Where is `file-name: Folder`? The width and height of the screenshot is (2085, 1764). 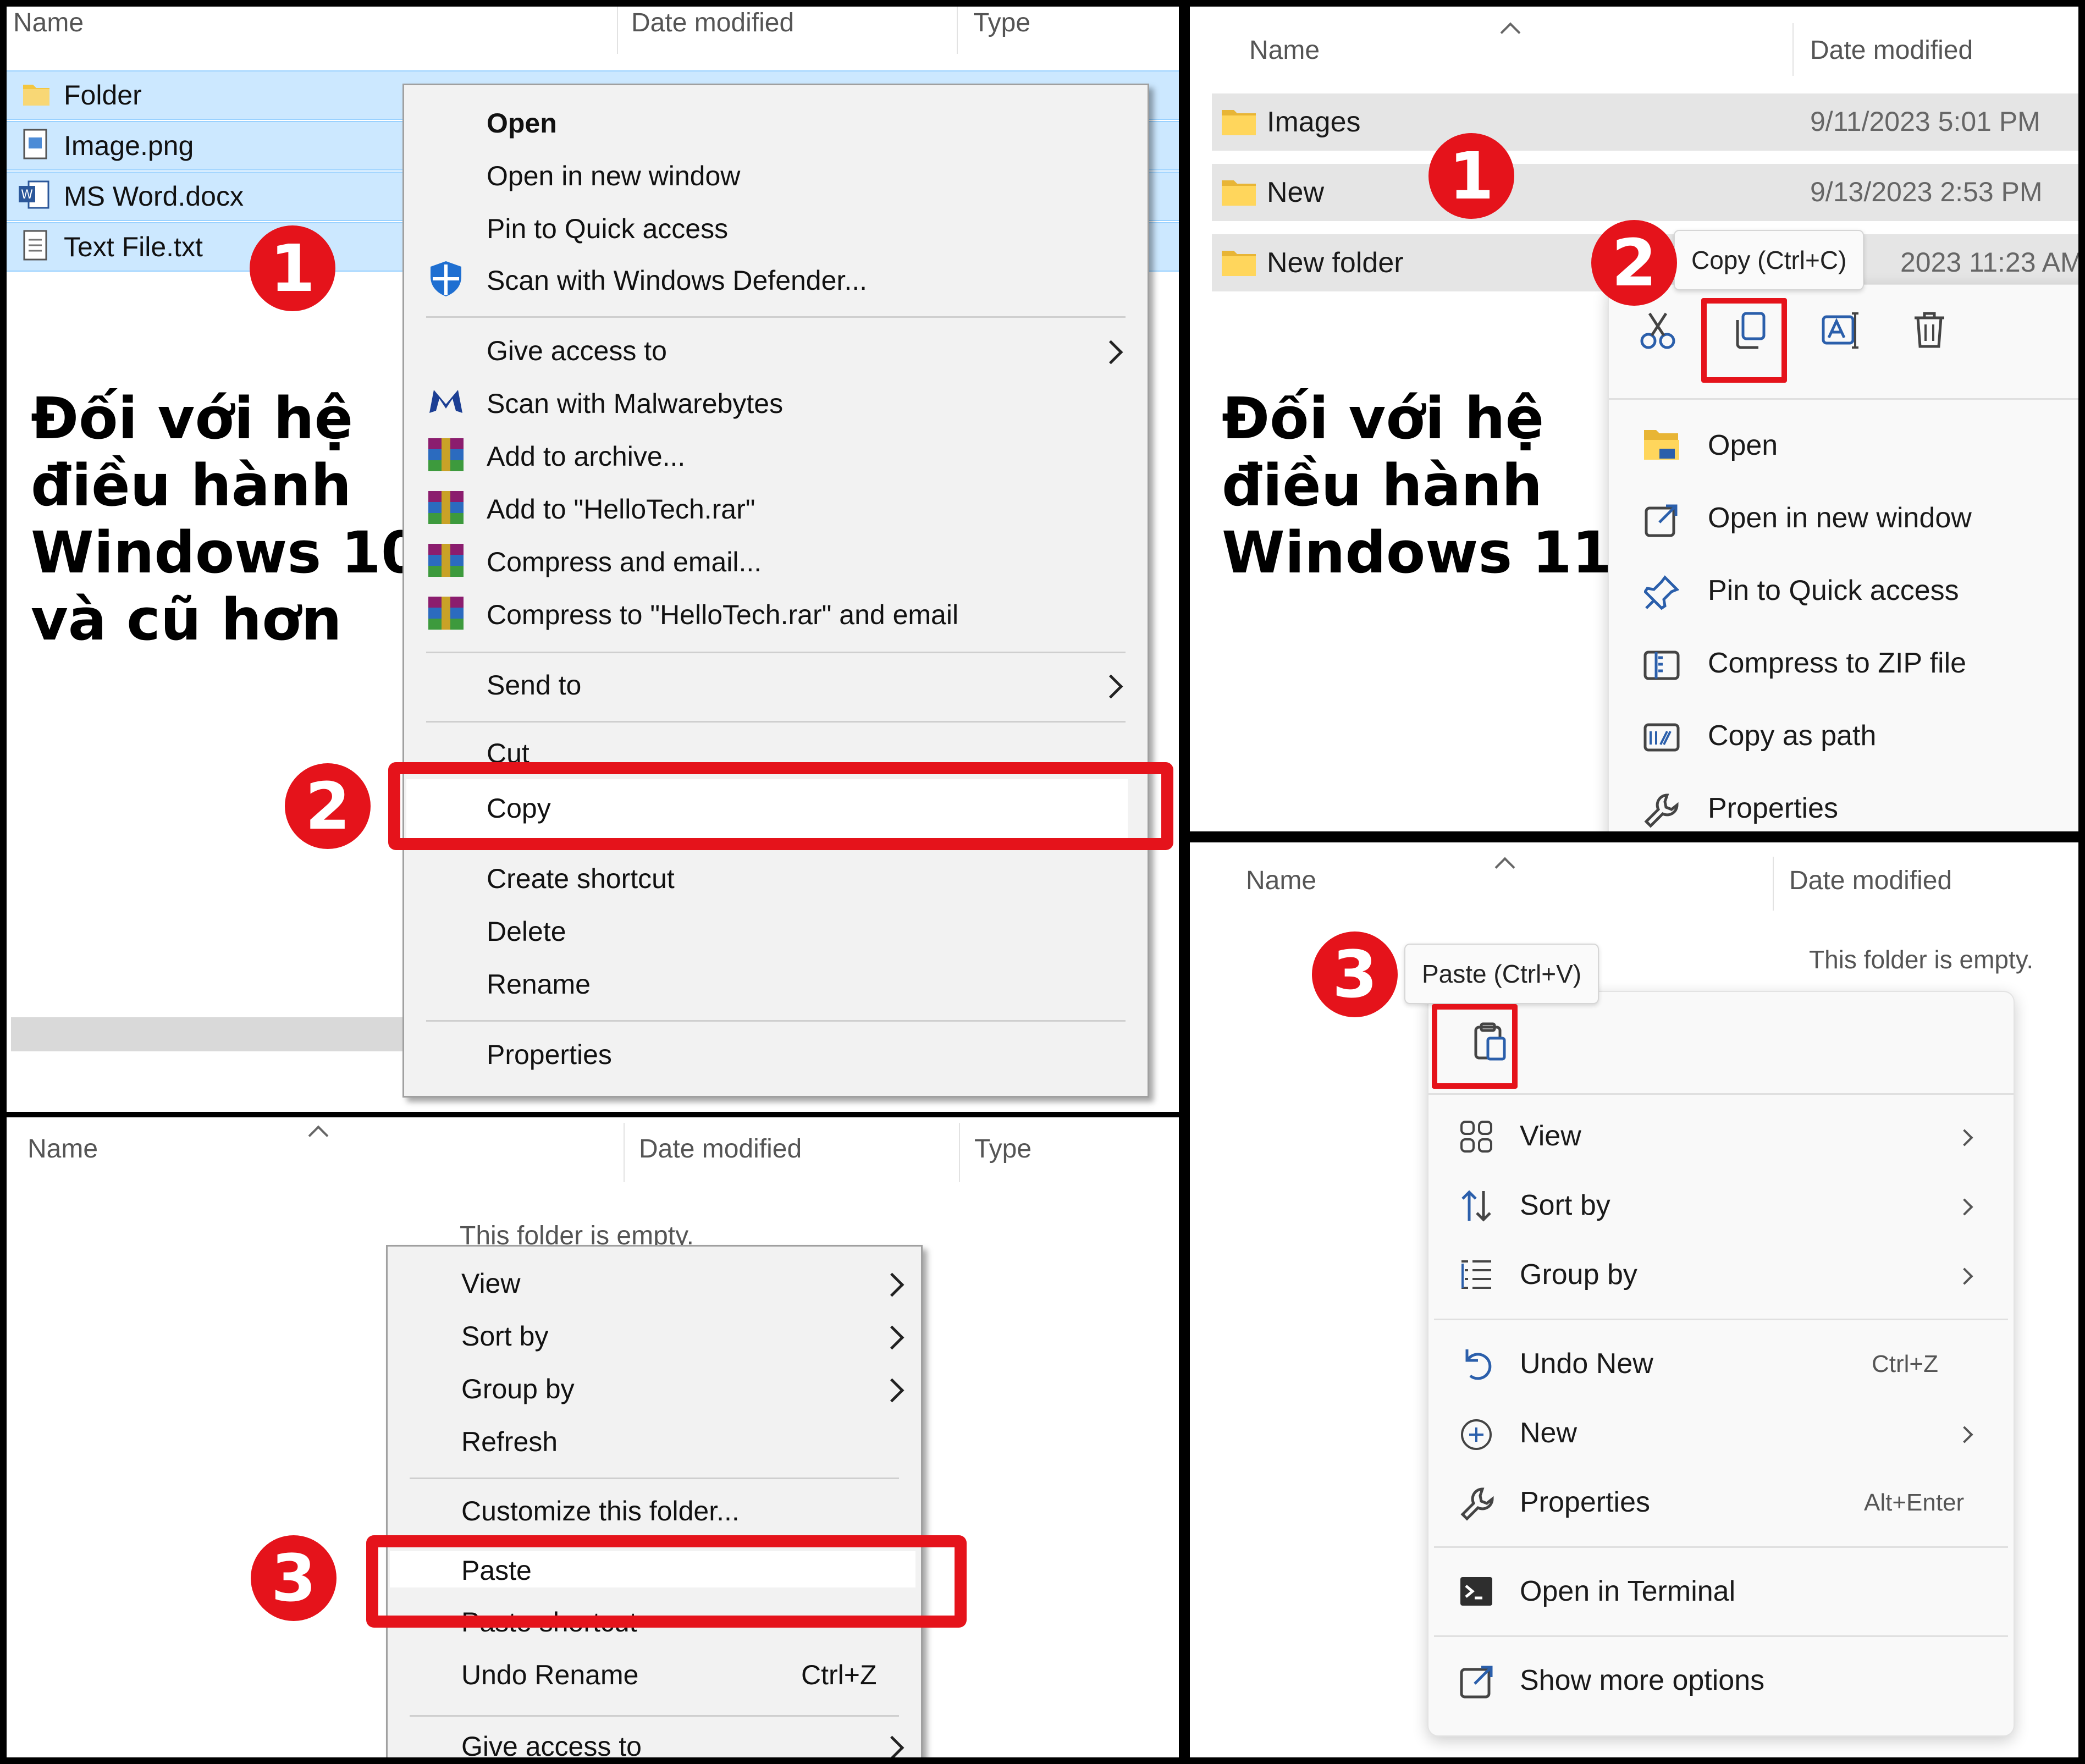
file-name: Folder is located at coordinates (103, 95).